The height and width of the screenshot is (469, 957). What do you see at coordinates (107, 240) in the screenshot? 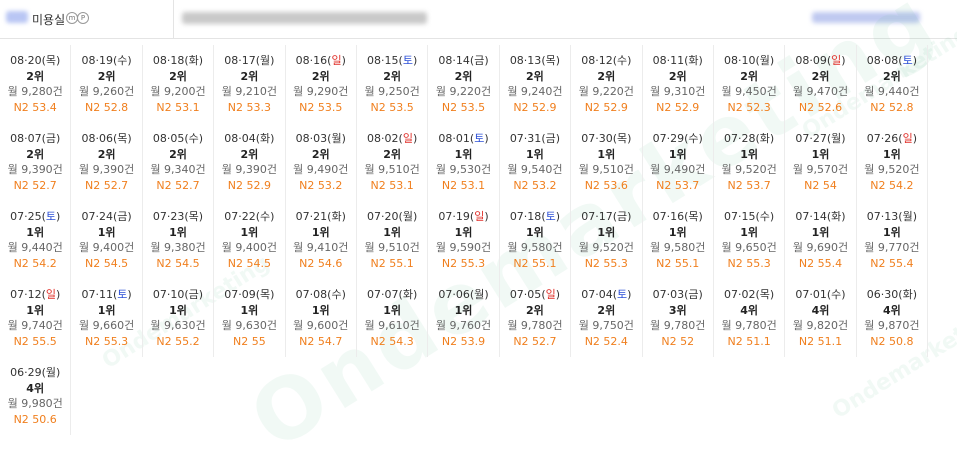
I see `history-cell: 07·24(금) 1위 월 9,400건 N2 54.5` at bounding box center [107, 240].